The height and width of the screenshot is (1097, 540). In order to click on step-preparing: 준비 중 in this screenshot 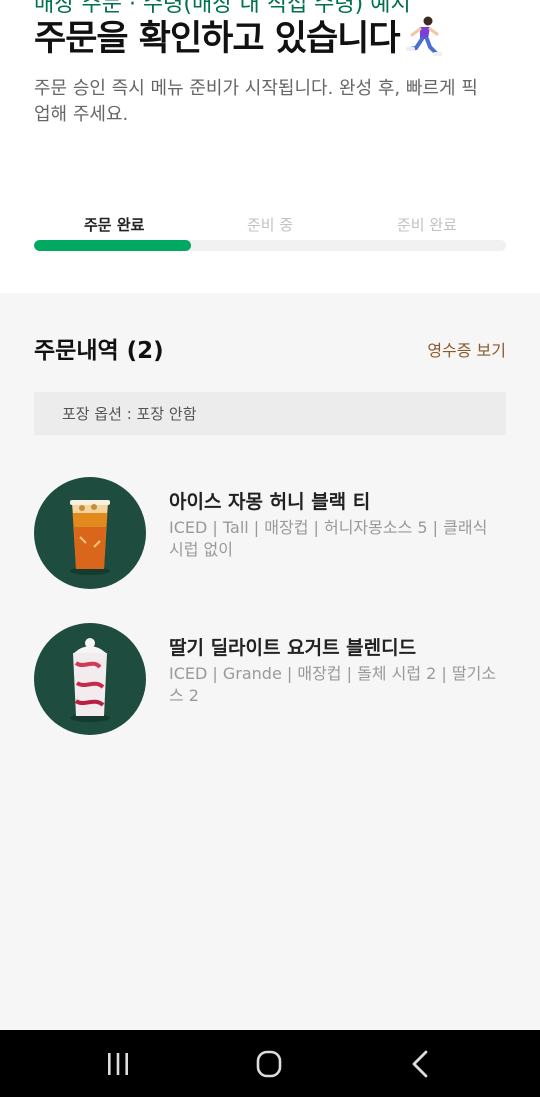, I will do `click(270, 225)`.